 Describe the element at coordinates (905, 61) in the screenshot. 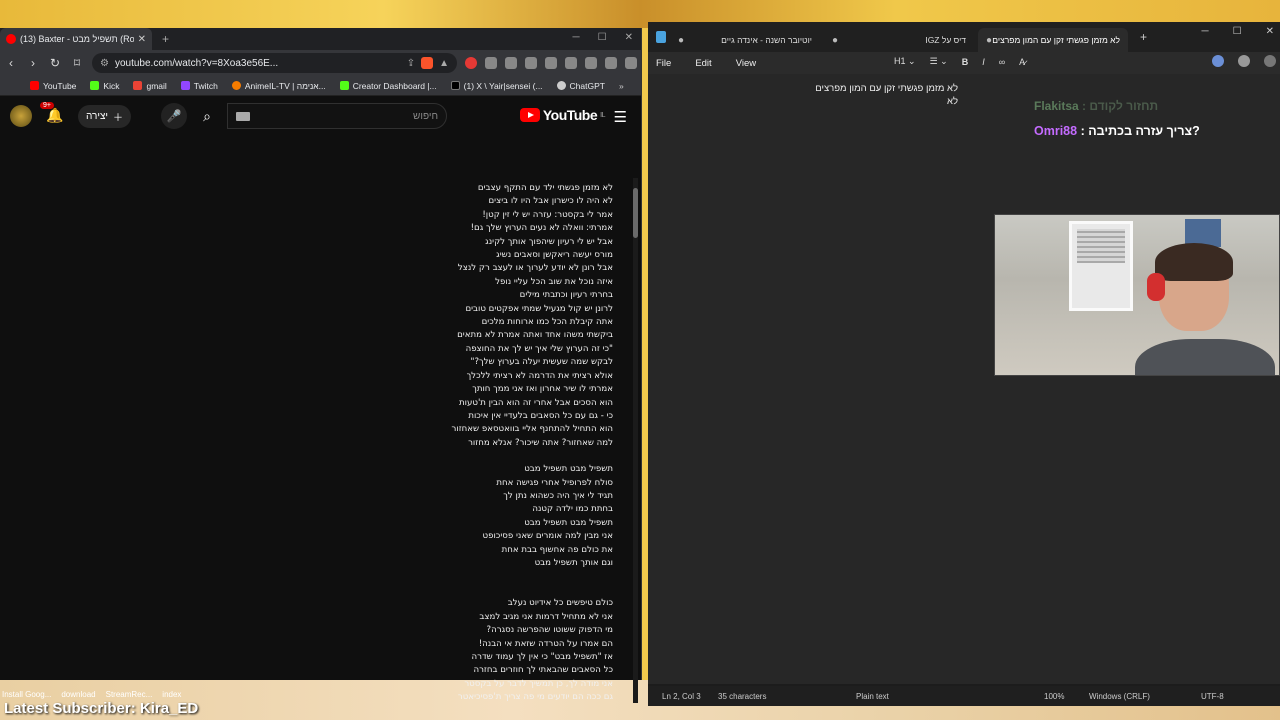

I see `heading-selector: H1 ⌄` at that location.